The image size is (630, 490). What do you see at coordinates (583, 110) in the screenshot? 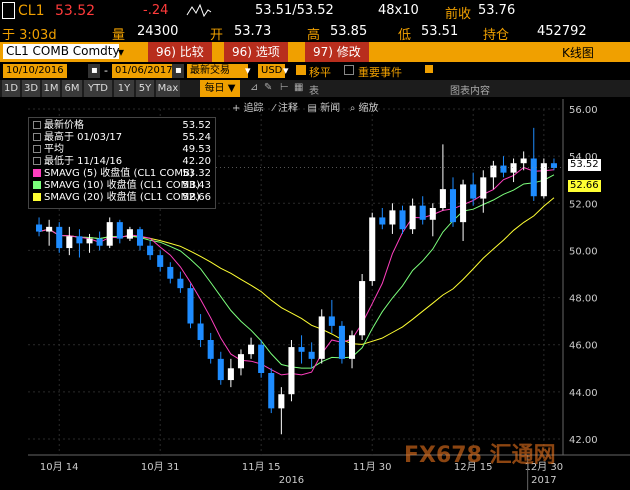
I see `y-tick-label: 56.00` at bounding box center [583, 110].